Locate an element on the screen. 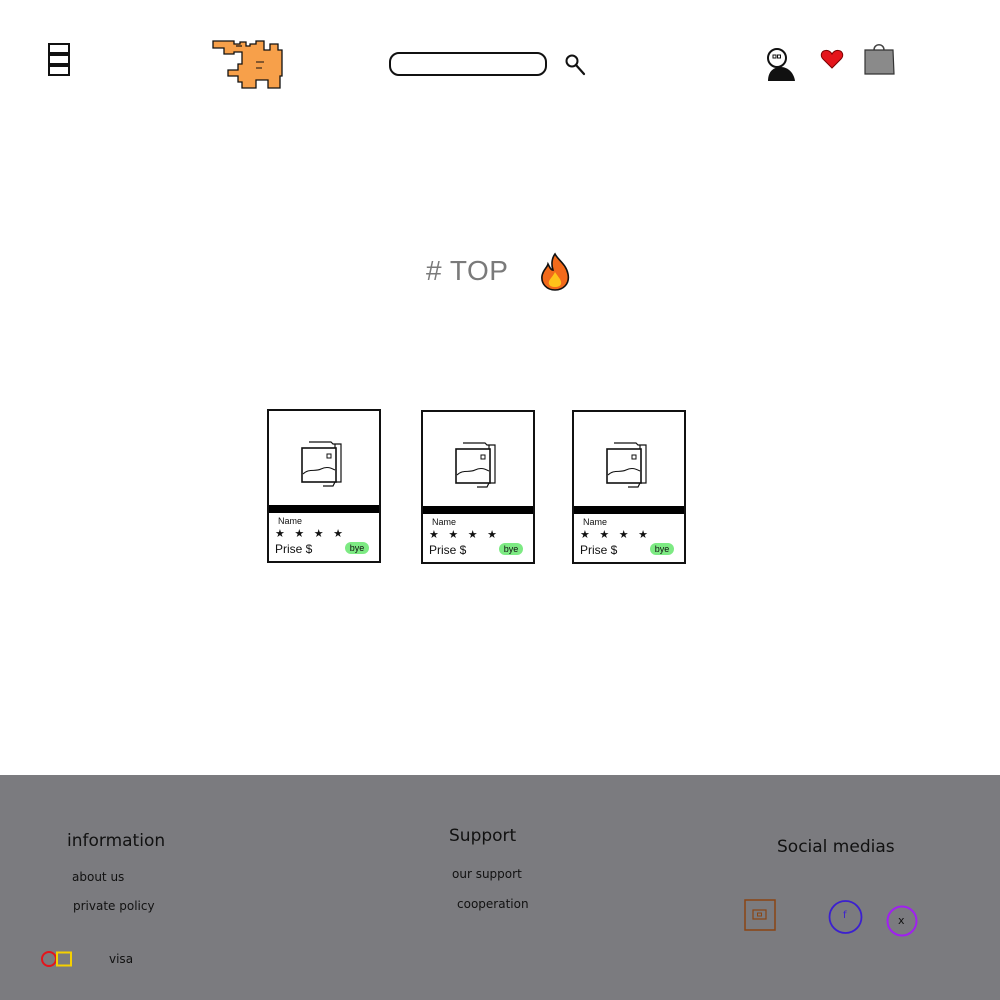 This screenshot has height=1000, width=1000. payment-label: visa is located at coordinates (121, 959).